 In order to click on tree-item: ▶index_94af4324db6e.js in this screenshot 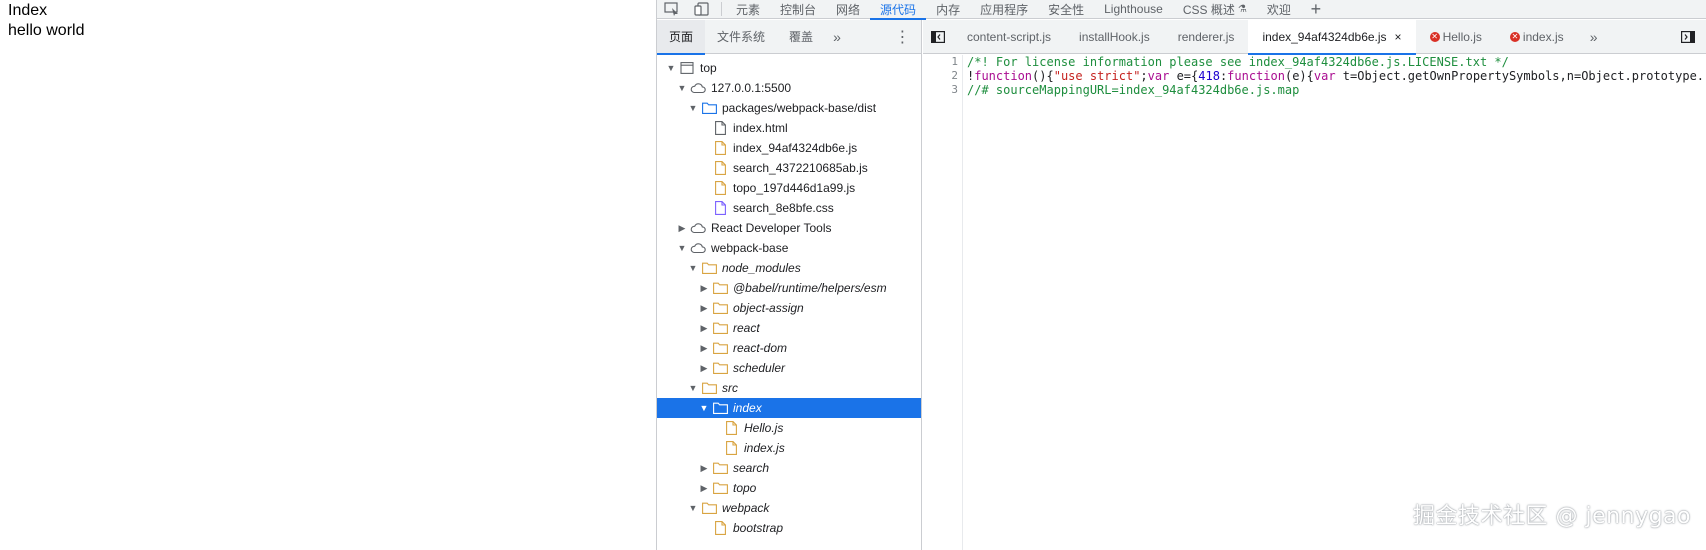, I will do `click(789, 148)`.